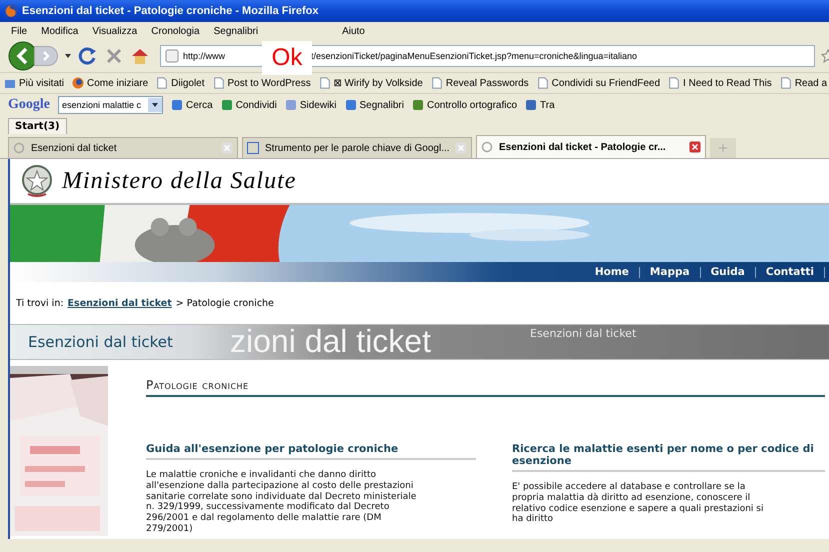 This screenshot has width=829, height=552. I want to click on nav-link: Mappa, so click(670, 272).